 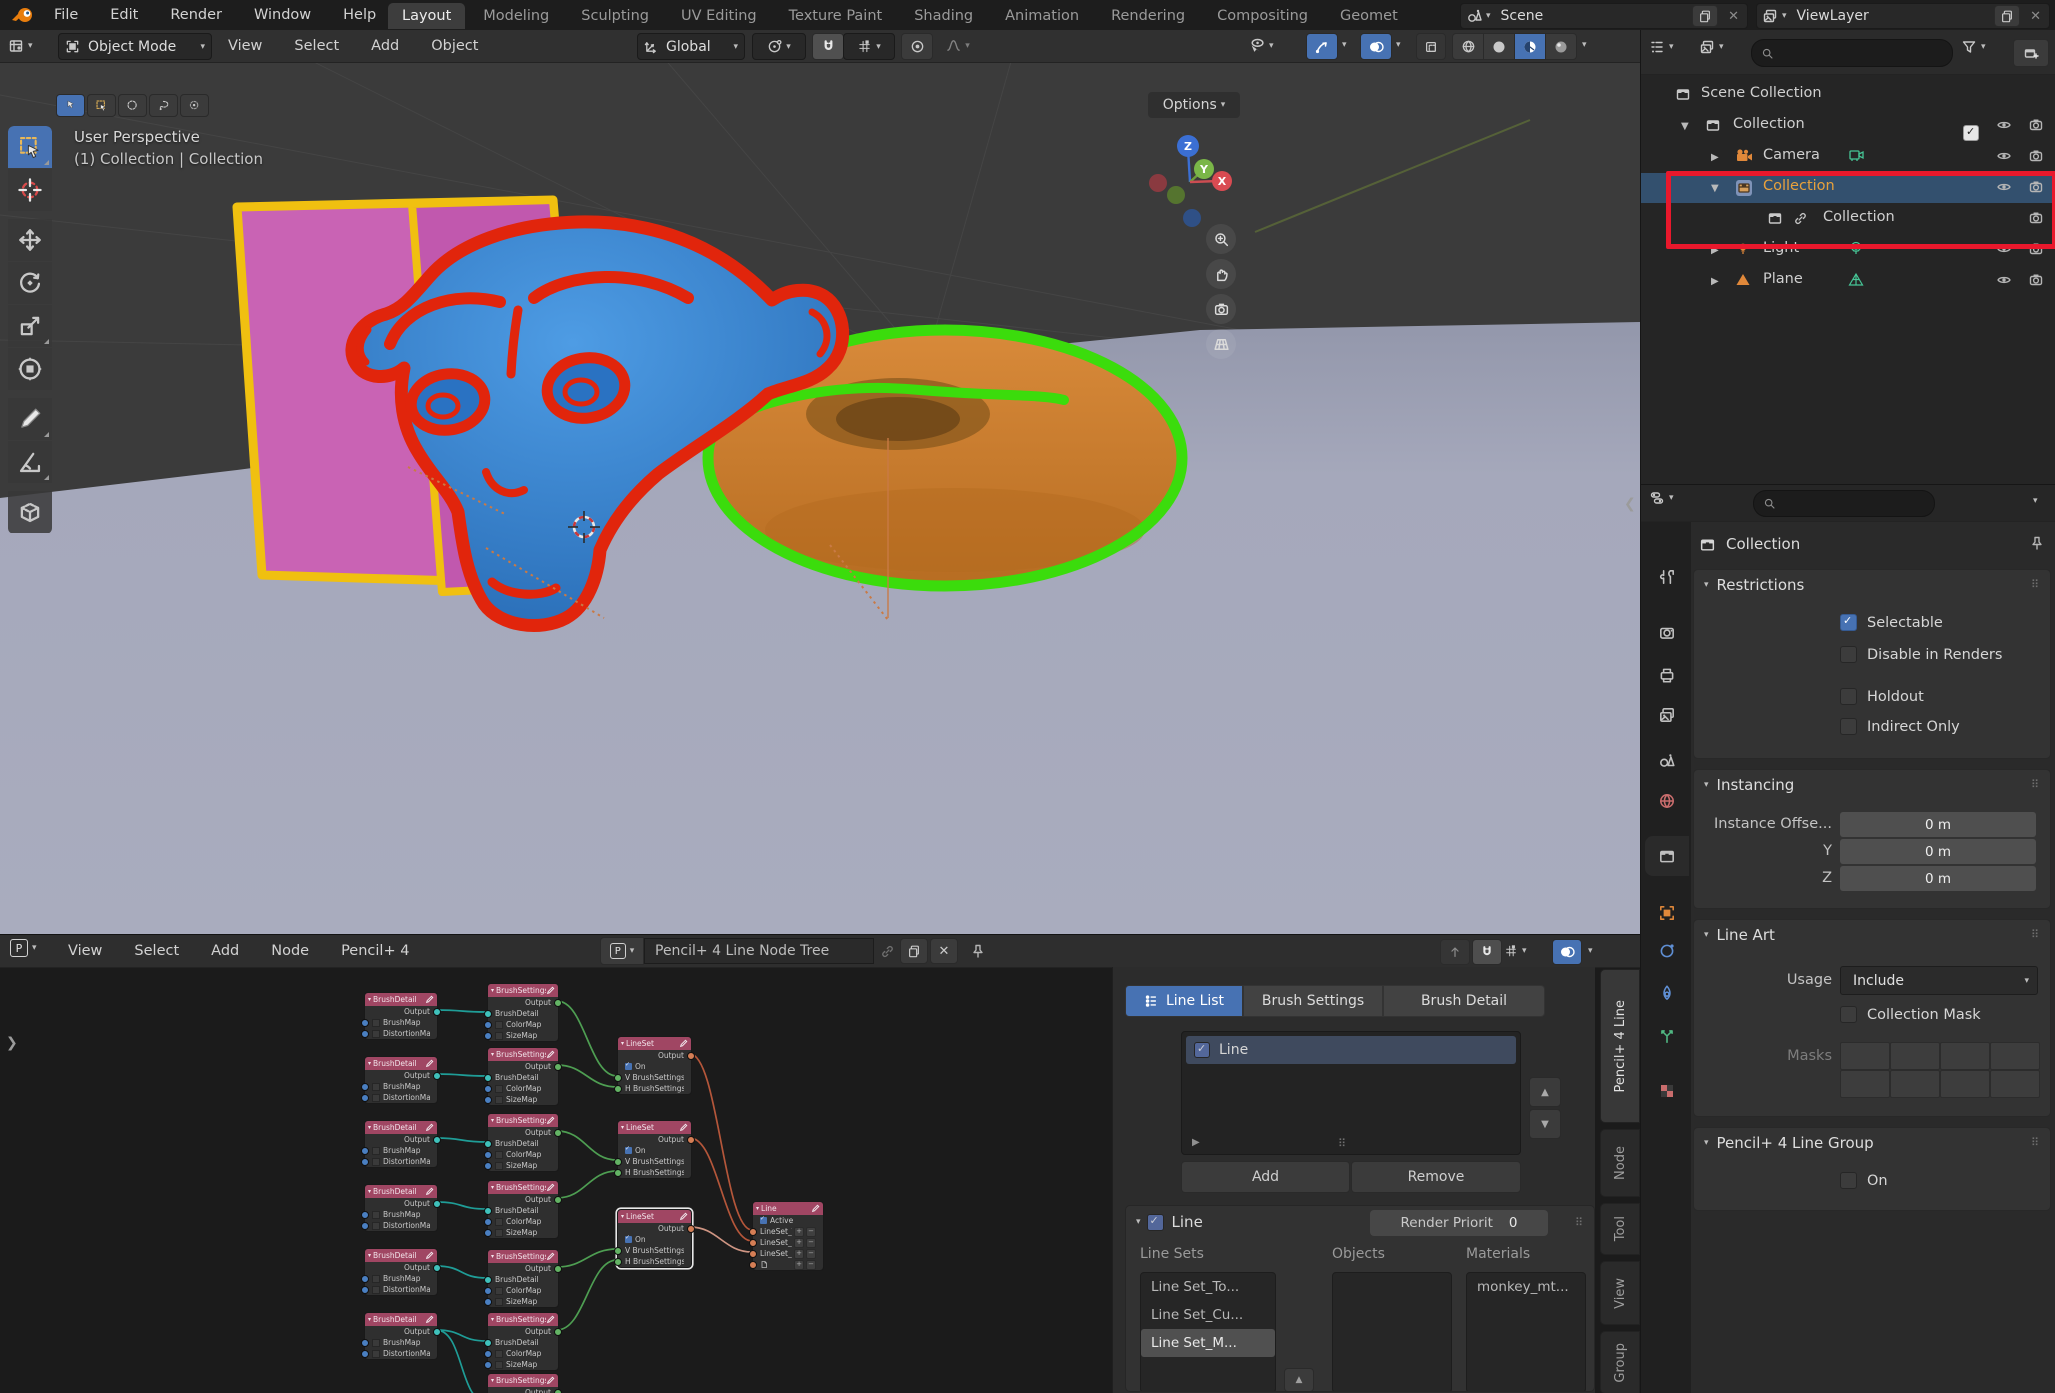 What do you see at coordinates (1158, 183) in the screenshot?
I see `gizmo-axis-x-neg` at bounding box center [1158, 183].